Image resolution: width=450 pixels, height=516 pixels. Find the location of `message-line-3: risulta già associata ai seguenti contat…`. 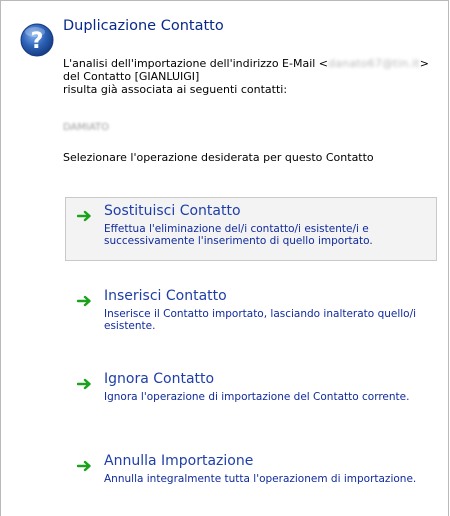

message-line-3: risulta già associata ai seguenti contat… is located at coordinates (175, 89).